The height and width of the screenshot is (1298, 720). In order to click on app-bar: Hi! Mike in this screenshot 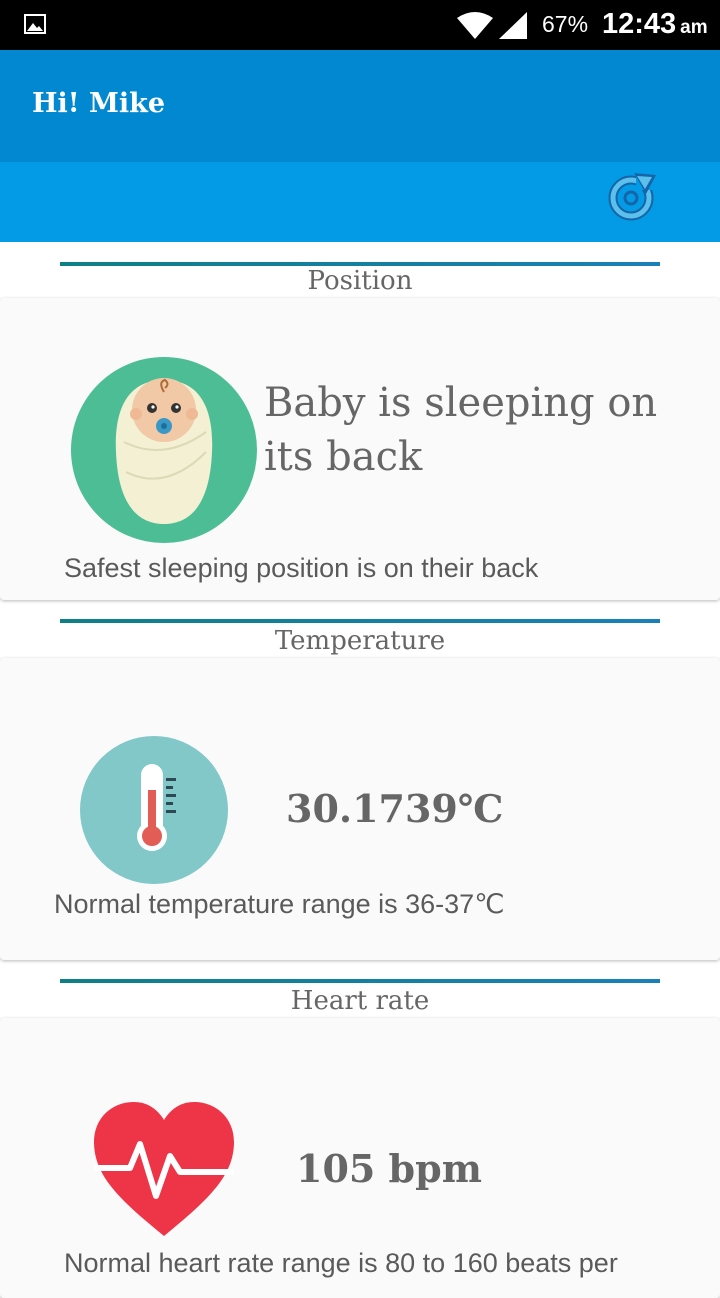, I will do `click(360, 106)`.